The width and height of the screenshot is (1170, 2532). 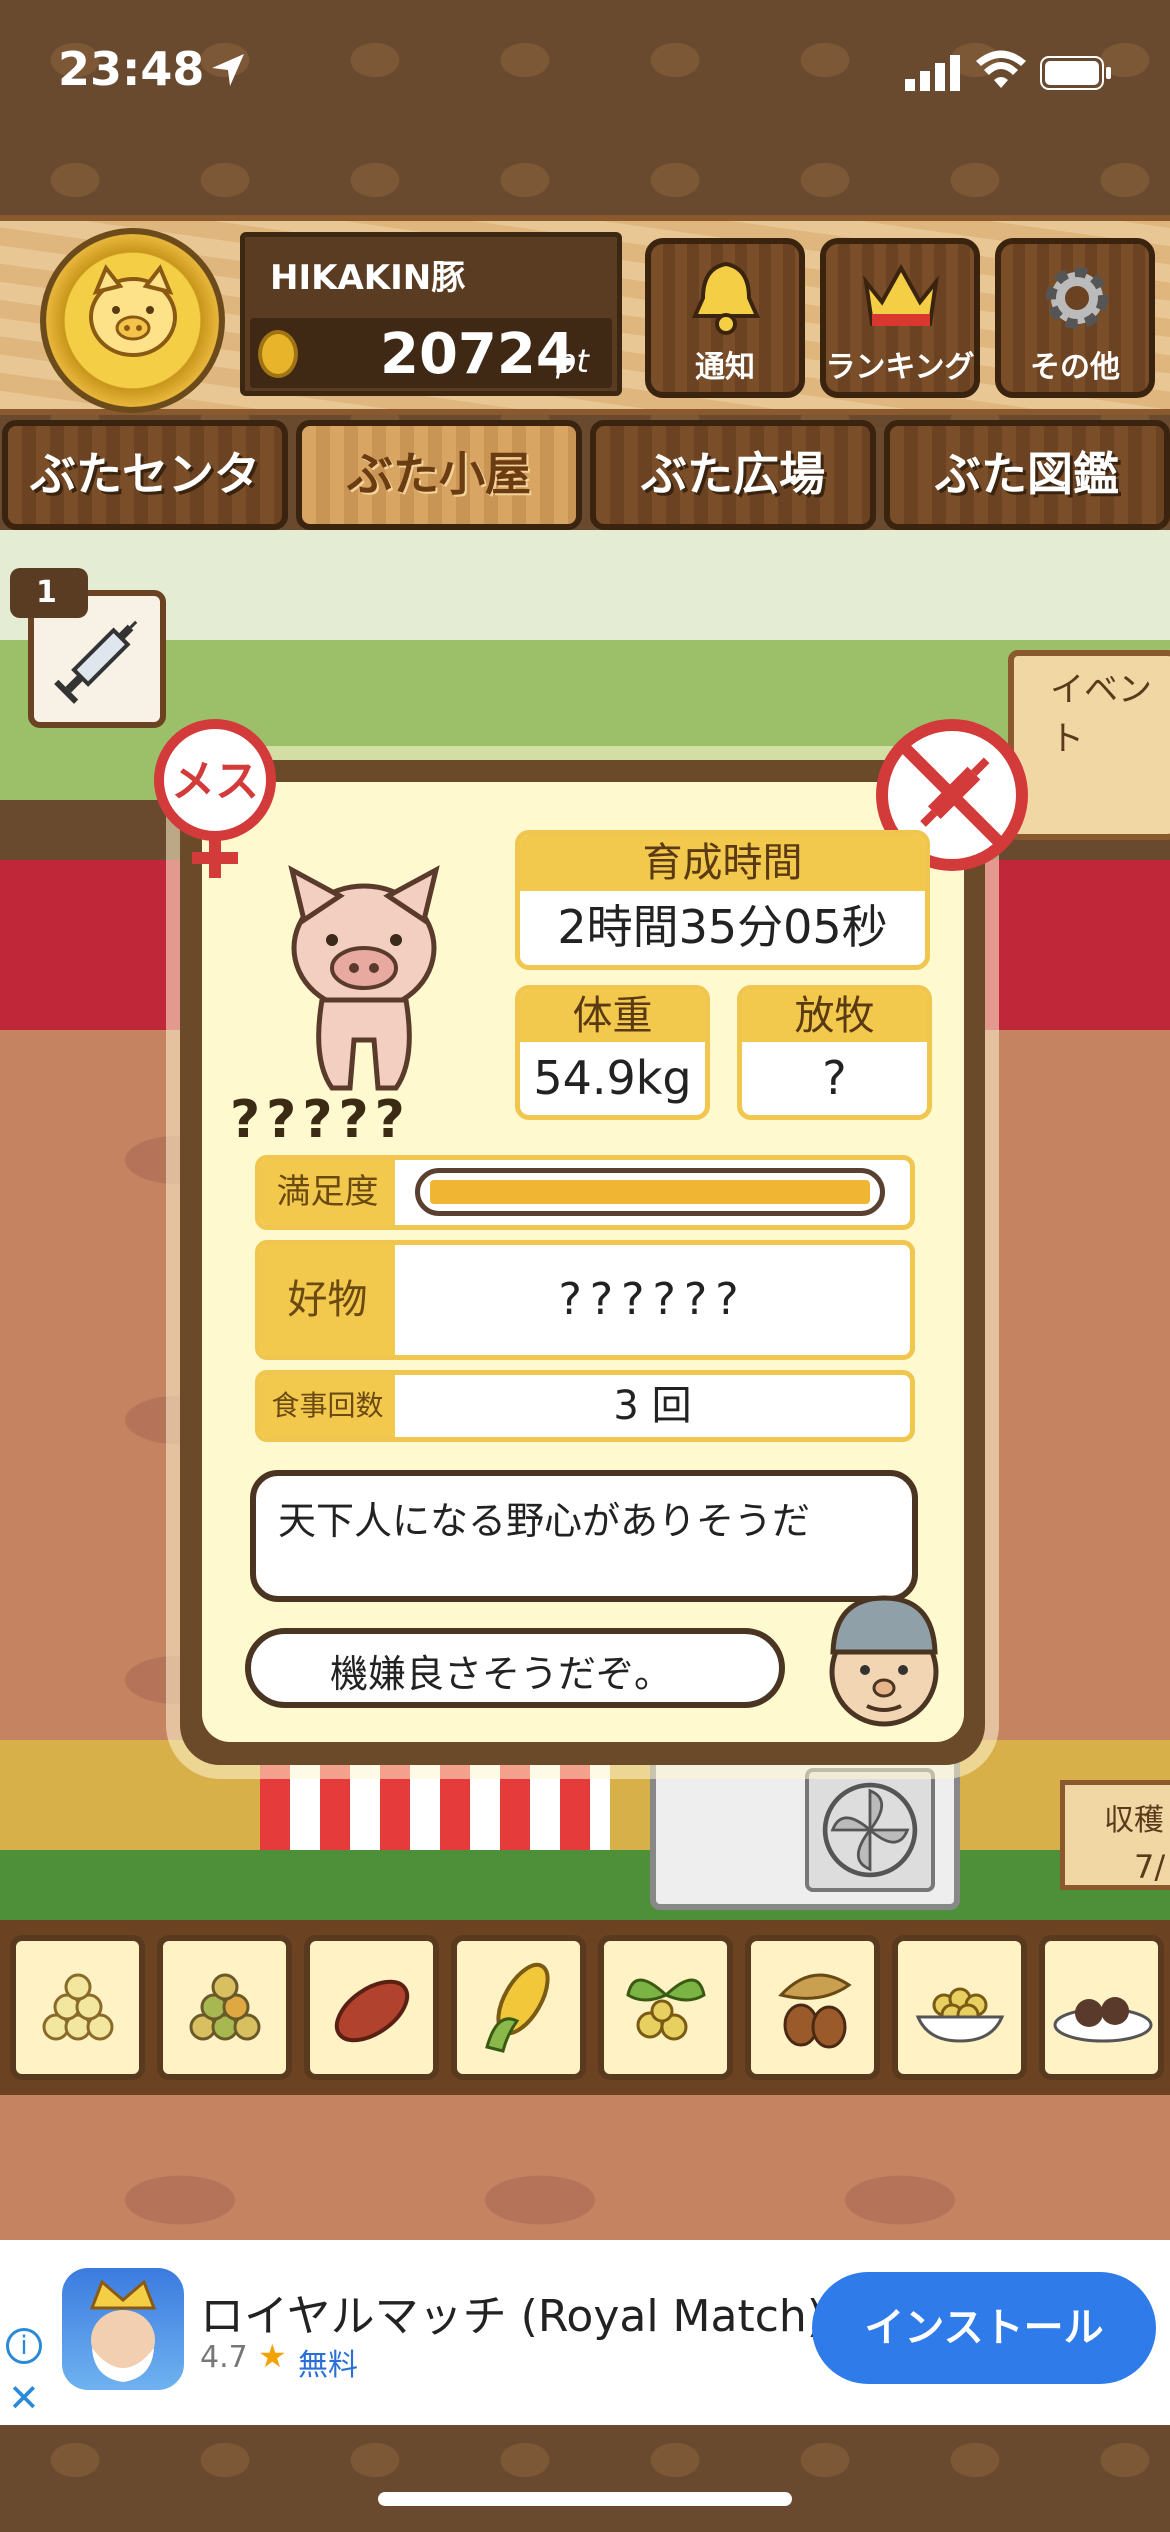 I want to click on favorite-food-row: 好物 ??????, so click(x=585, y=1300).